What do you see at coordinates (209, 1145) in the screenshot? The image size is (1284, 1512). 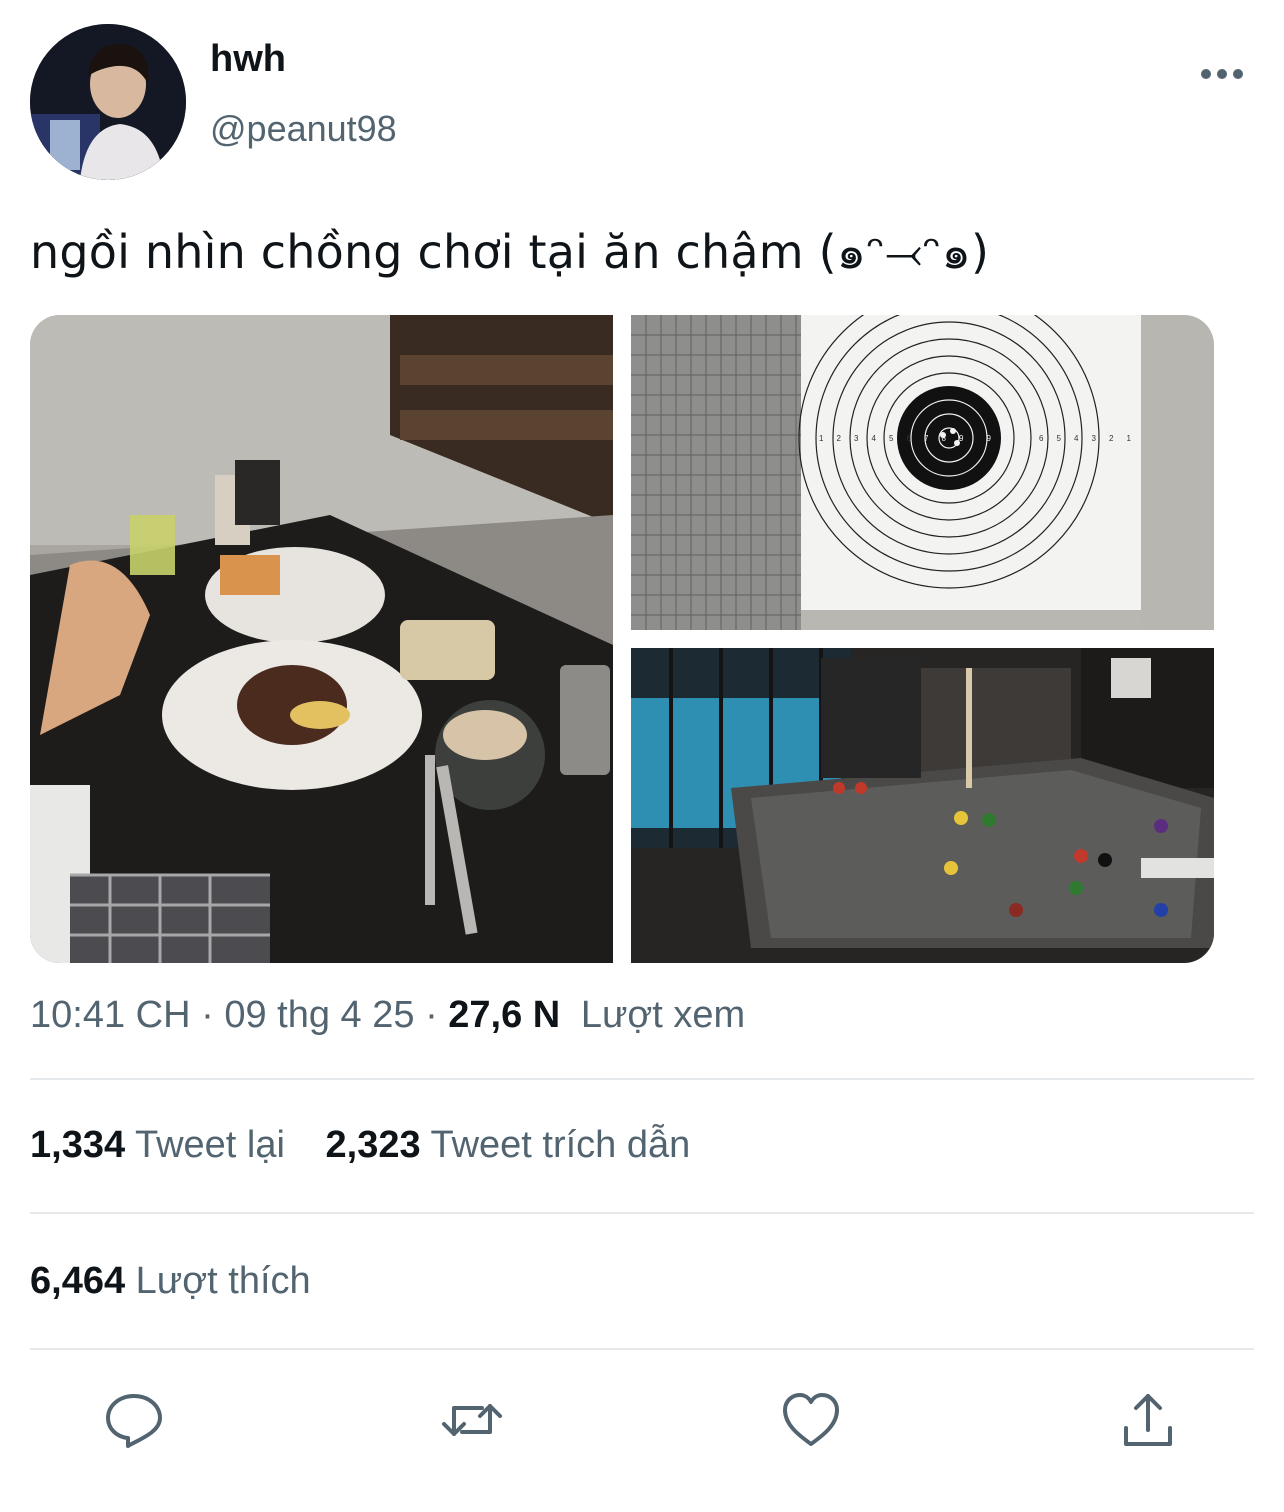 I see `retweets-label: Tweet lại` at bounding box center [209, 1145].